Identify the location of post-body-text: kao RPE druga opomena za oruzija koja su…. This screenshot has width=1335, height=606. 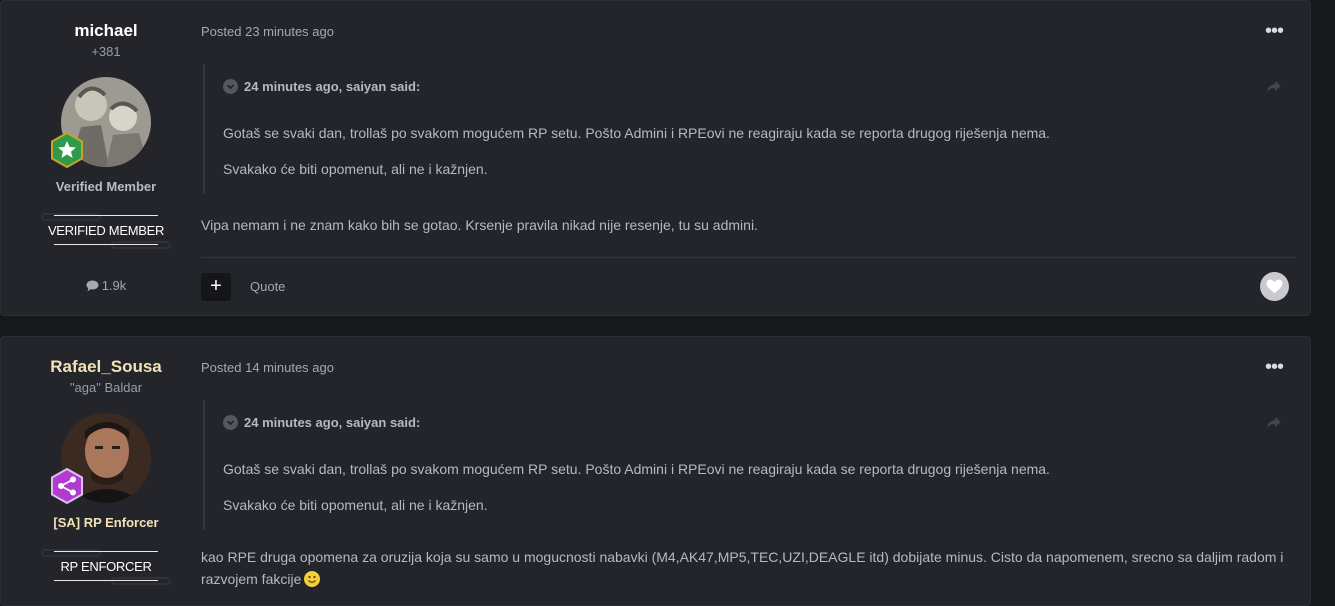
(742, 568).